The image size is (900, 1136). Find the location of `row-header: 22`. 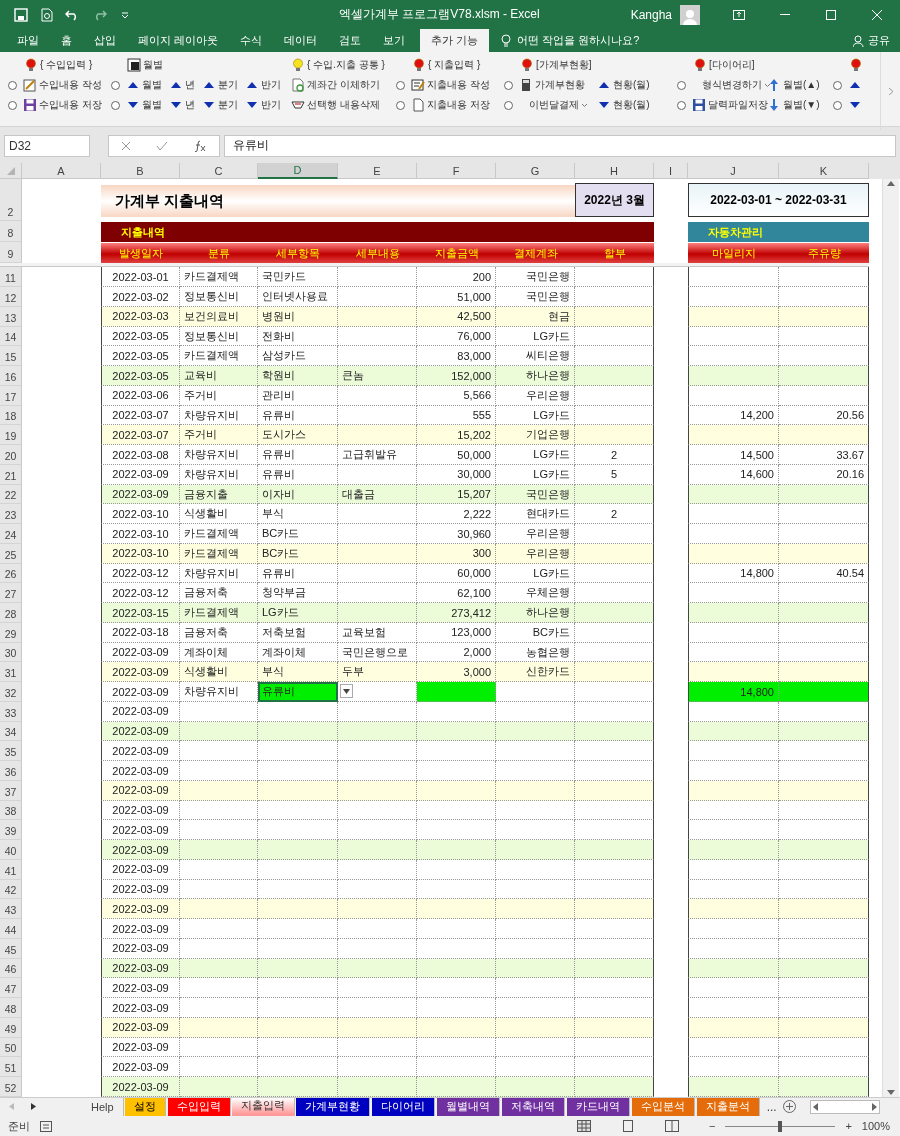

row-header: 22 is located at coordinates (11, 494).